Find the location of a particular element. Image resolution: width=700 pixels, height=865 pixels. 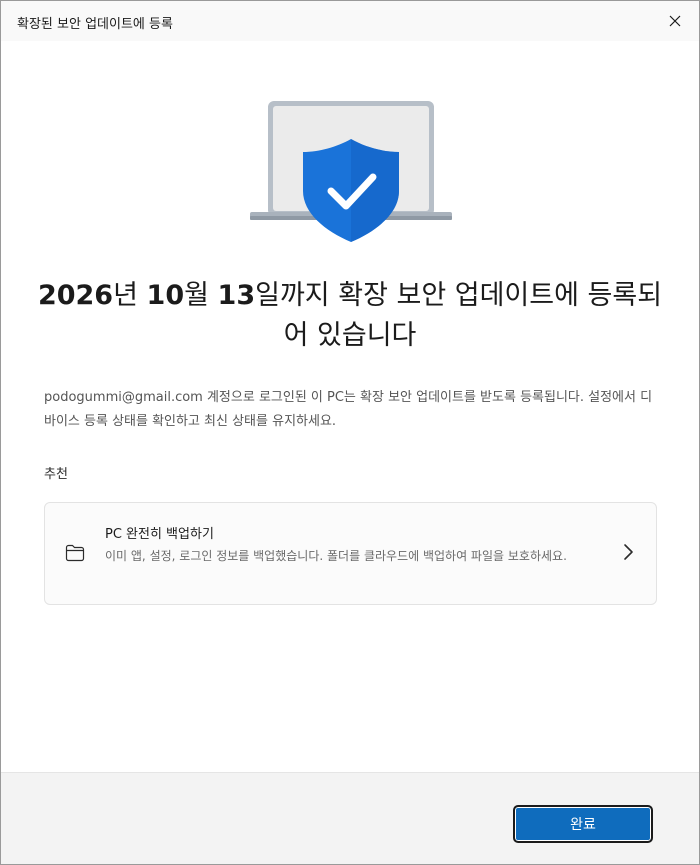

shield-check-icon is located at coordinates (351, 190).